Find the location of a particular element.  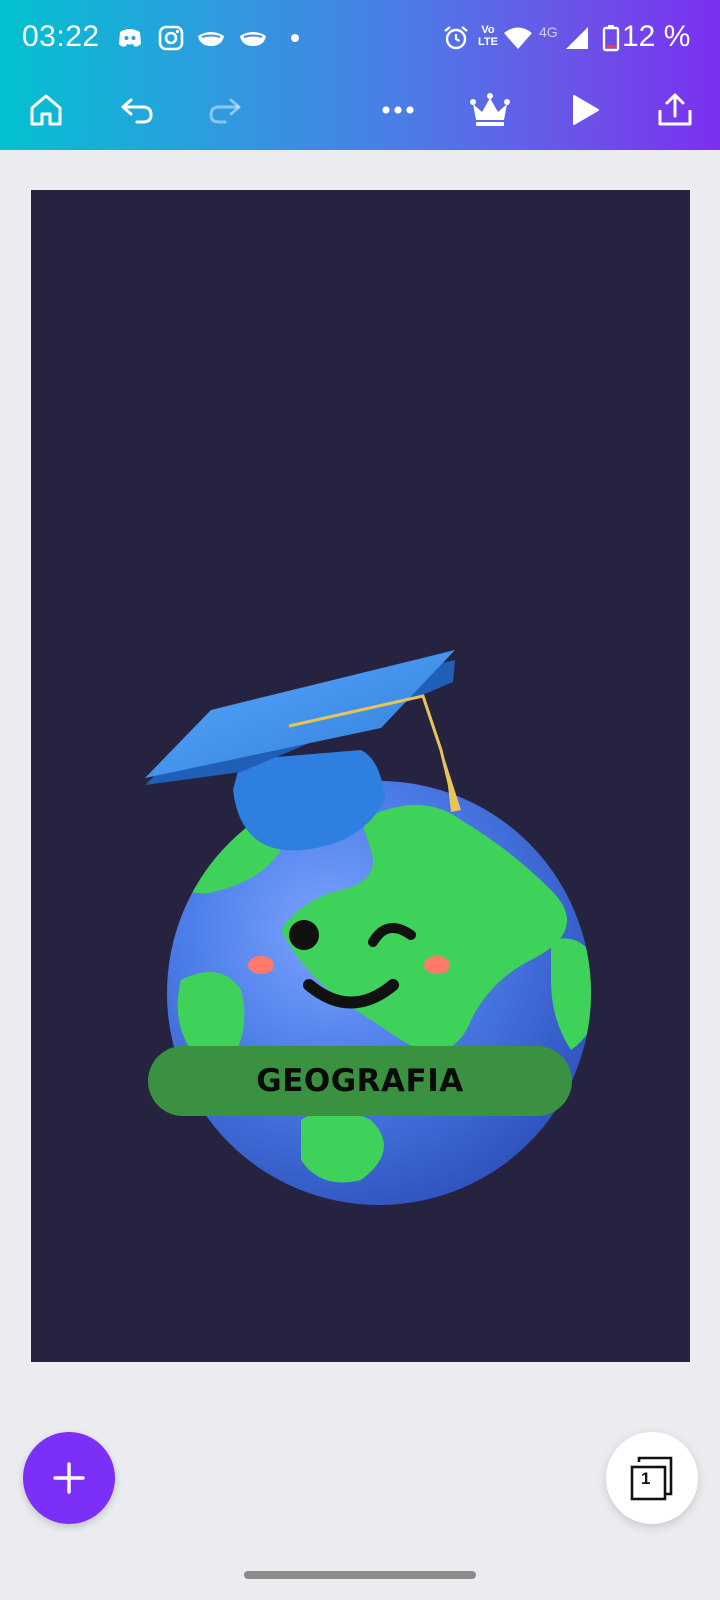

redo-button is located at coordinates (225, 110).